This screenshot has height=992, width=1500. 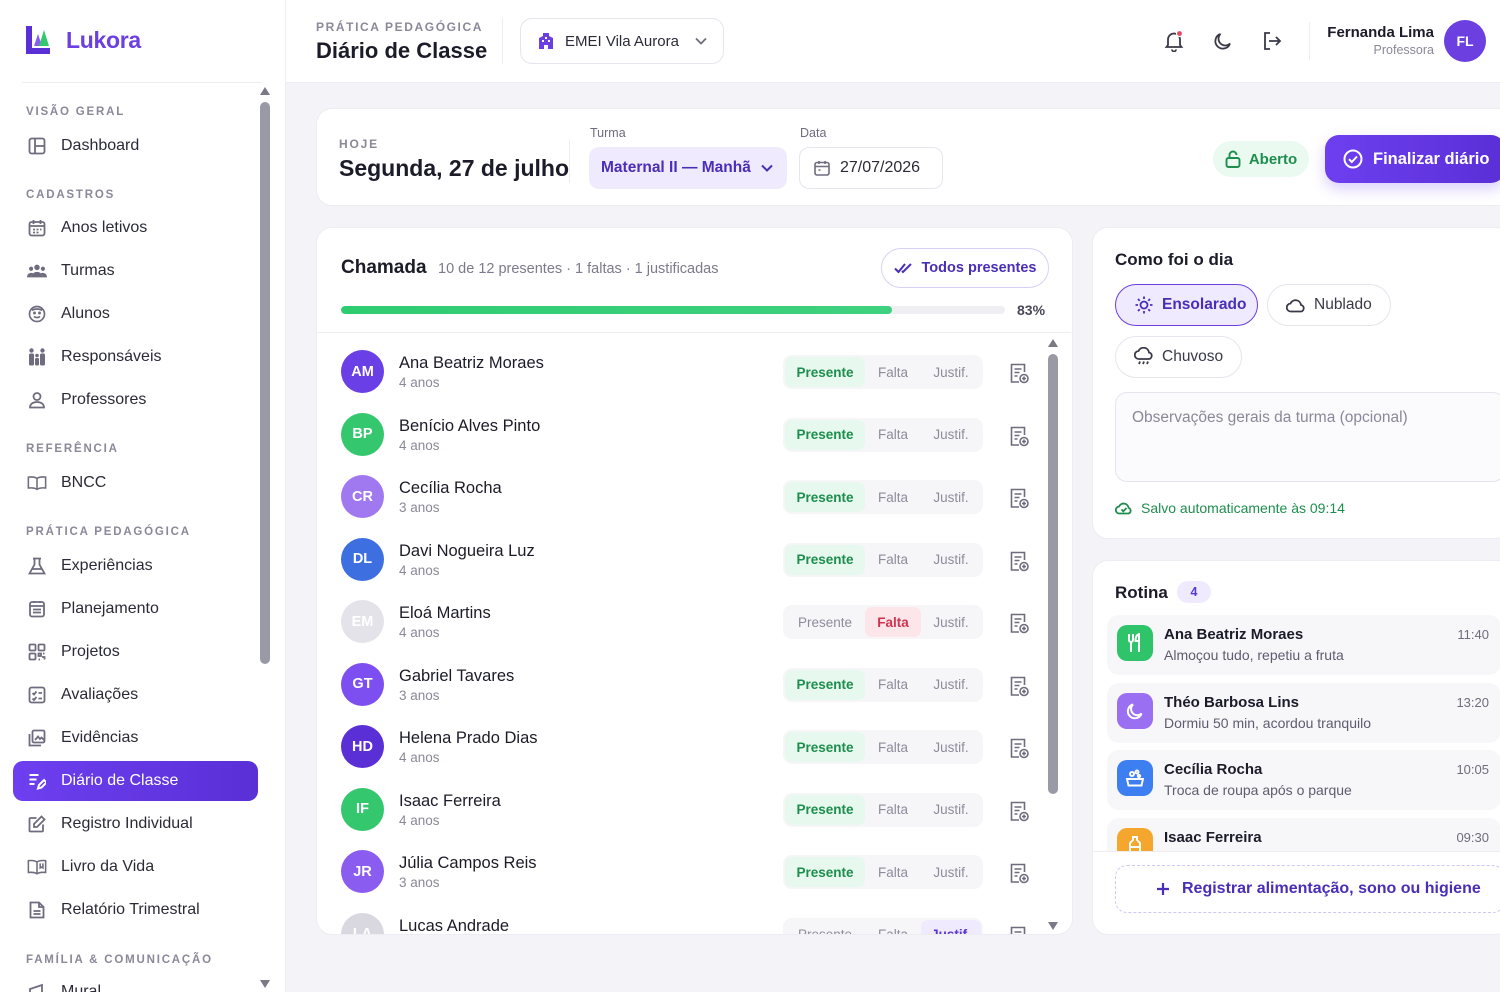 What do you see at coordinates (502, 41) in the screenshot?
I see `header-divider` at bounding box center [502, 41].